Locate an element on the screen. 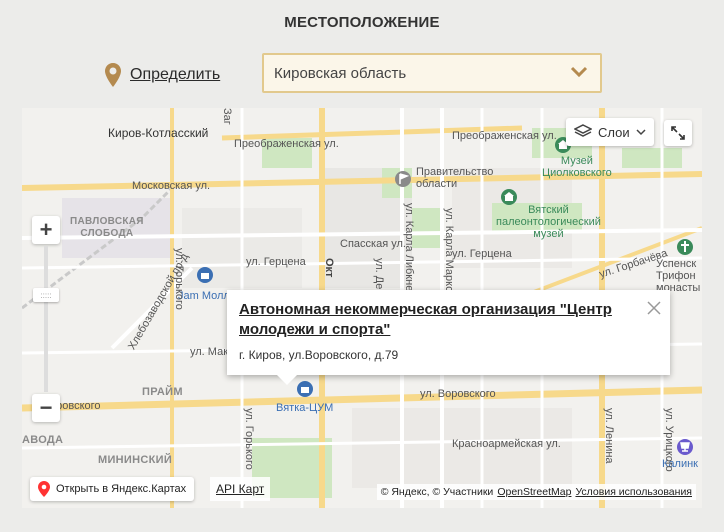 The image size is (724, 532). map-pin-icon is located at coordinates (44, 489).